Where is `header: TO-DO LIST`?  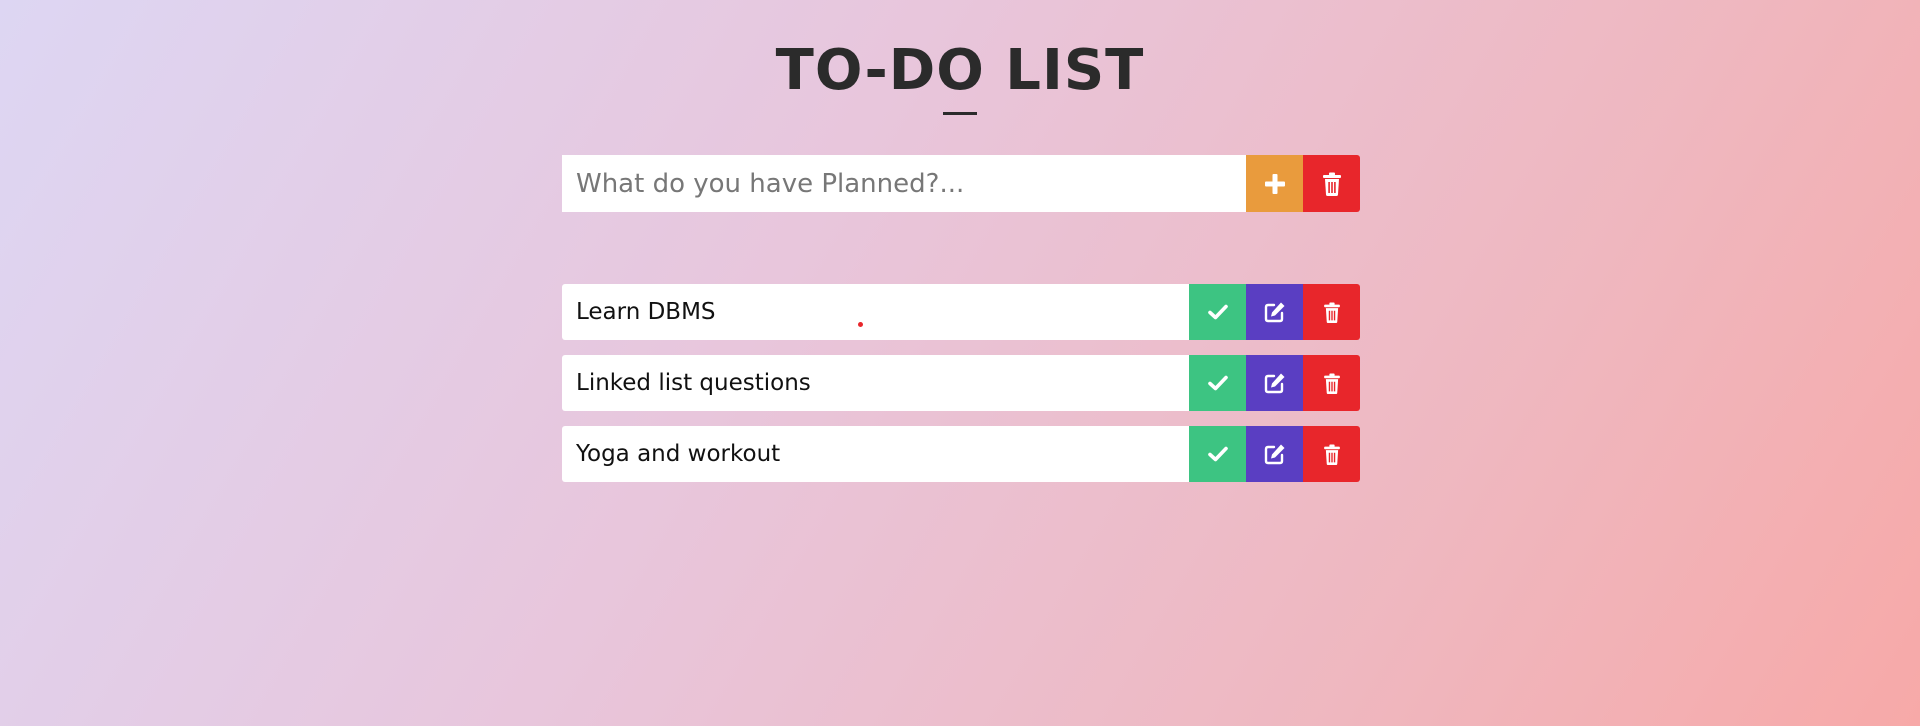
header: TO-DO LIST is located at coordinates (960, 75).